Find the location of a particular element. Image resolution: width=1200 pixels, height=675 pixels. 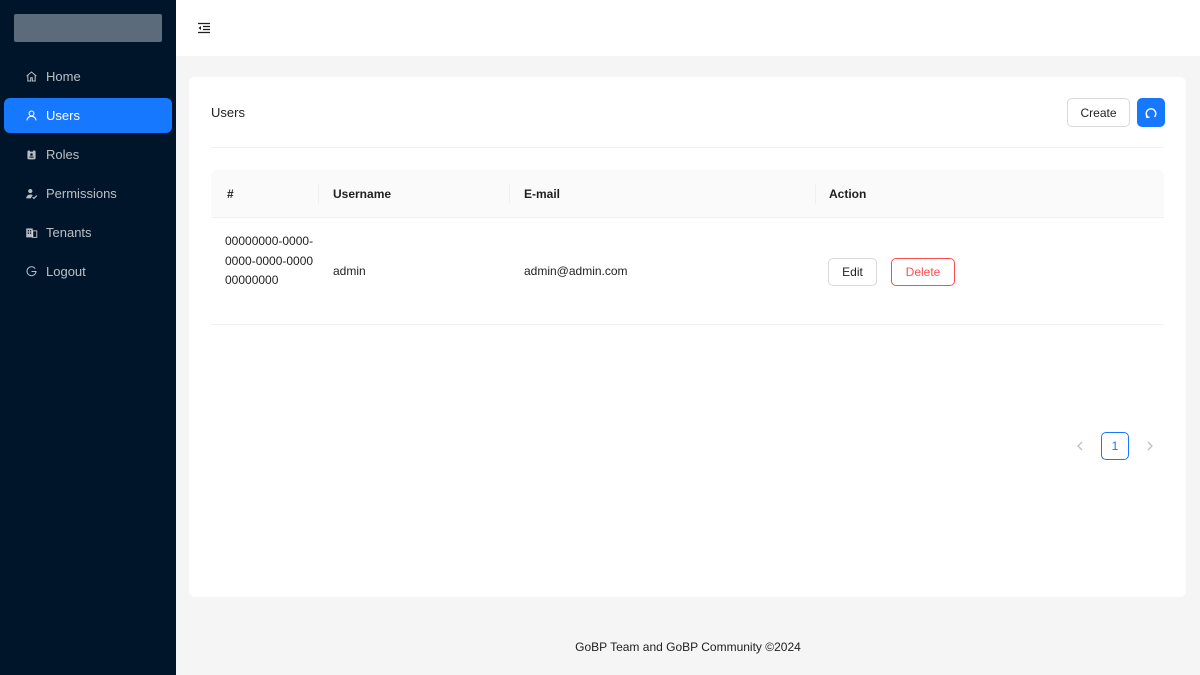

sidebar-item-label: Logout is located at coordinates (66, 271).